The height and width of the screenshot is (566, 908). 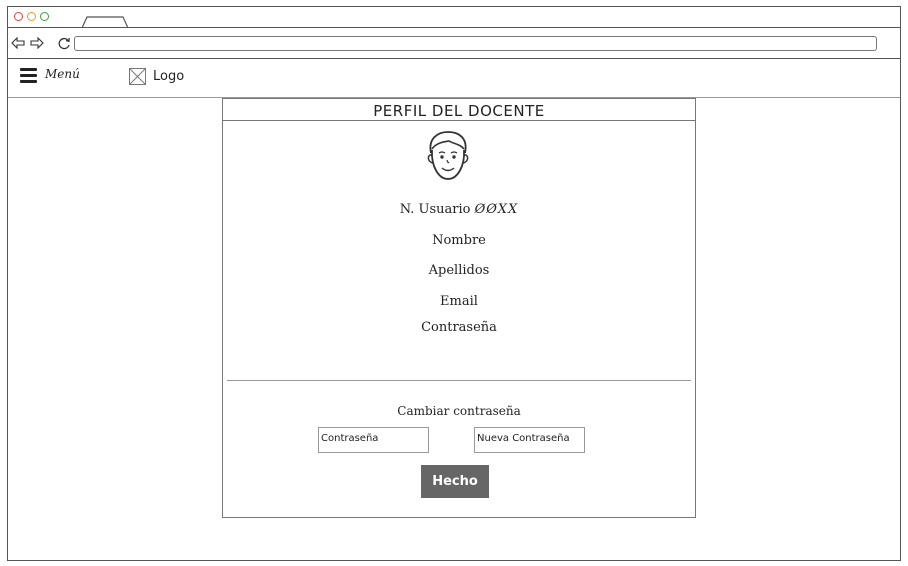 I want to click on change-password-title: Cambiar contraseña, so click(x=459, y=411).